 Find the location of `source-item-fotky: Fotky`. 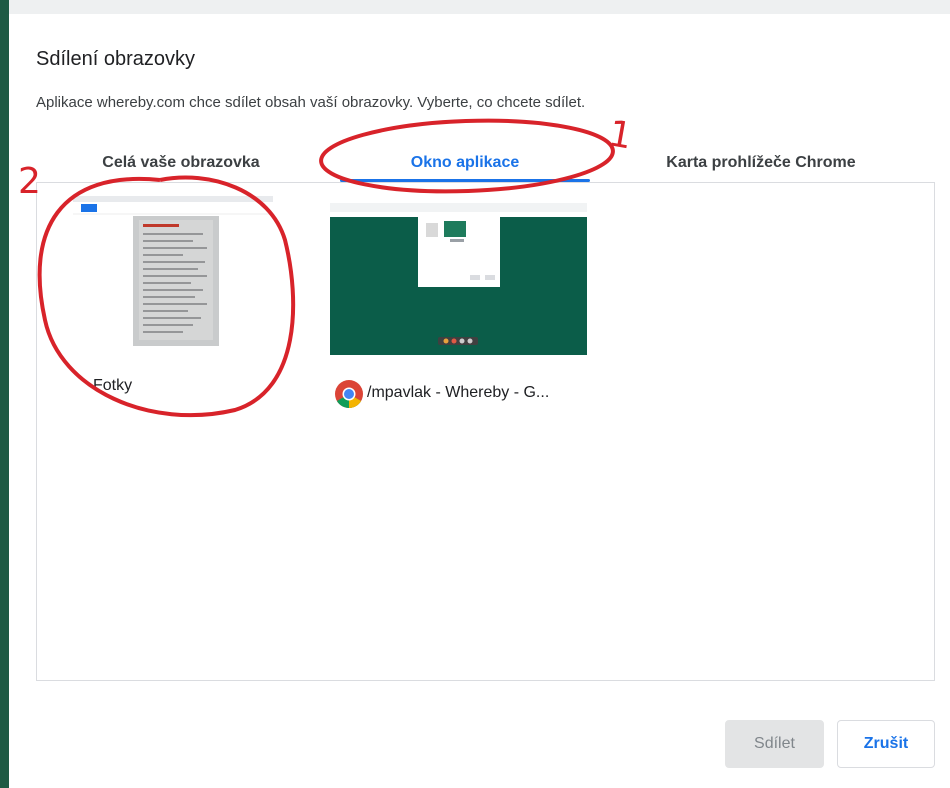

source-item-fotky: Fotky is located at coordinates (168, 299).